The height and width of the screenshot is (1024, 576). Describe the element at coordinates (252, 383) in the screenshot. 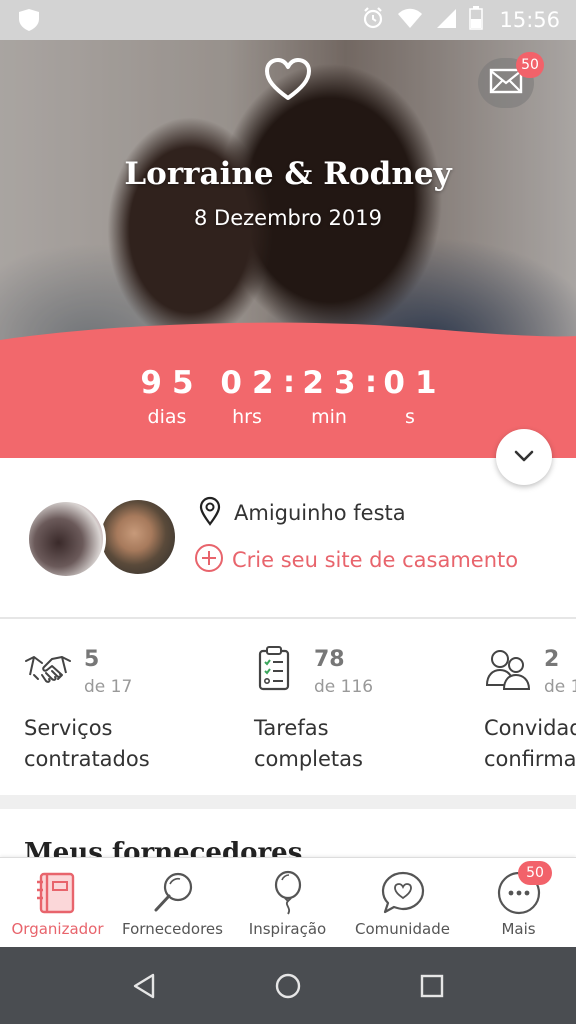

I see `hours-value: 02` at that location.